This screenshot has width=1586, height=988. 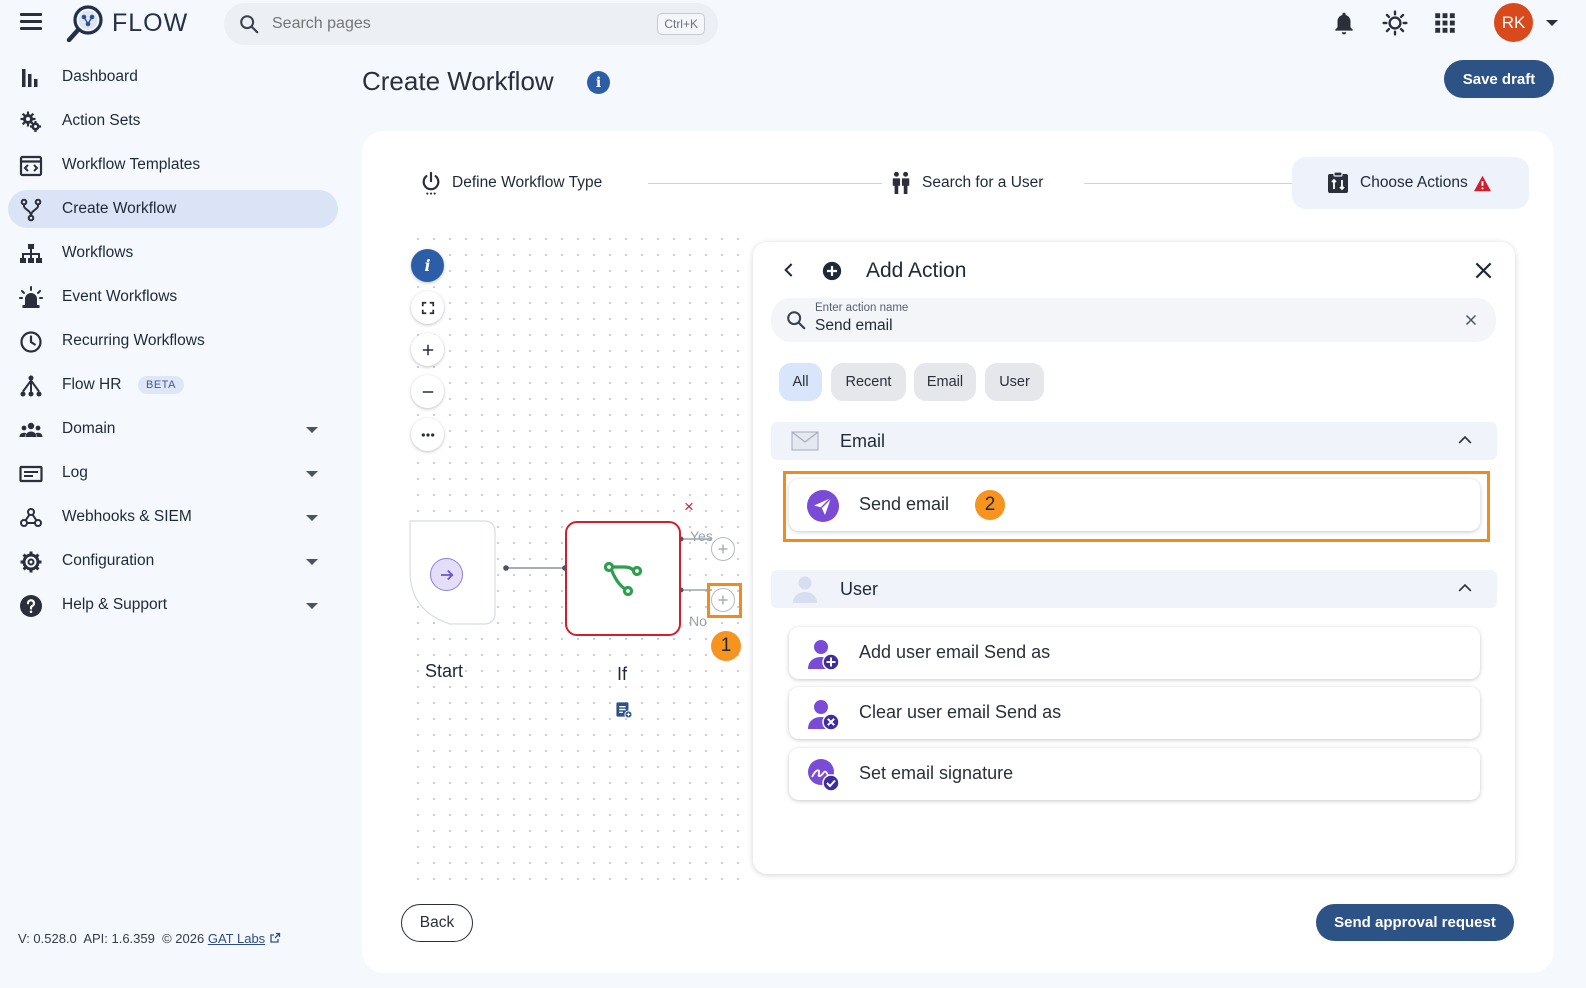 What do you see at coordinates (1415, 922) in the screenshot?
I see `send-approval-request-button: Send approval request` at bounding box center [1415, 922].